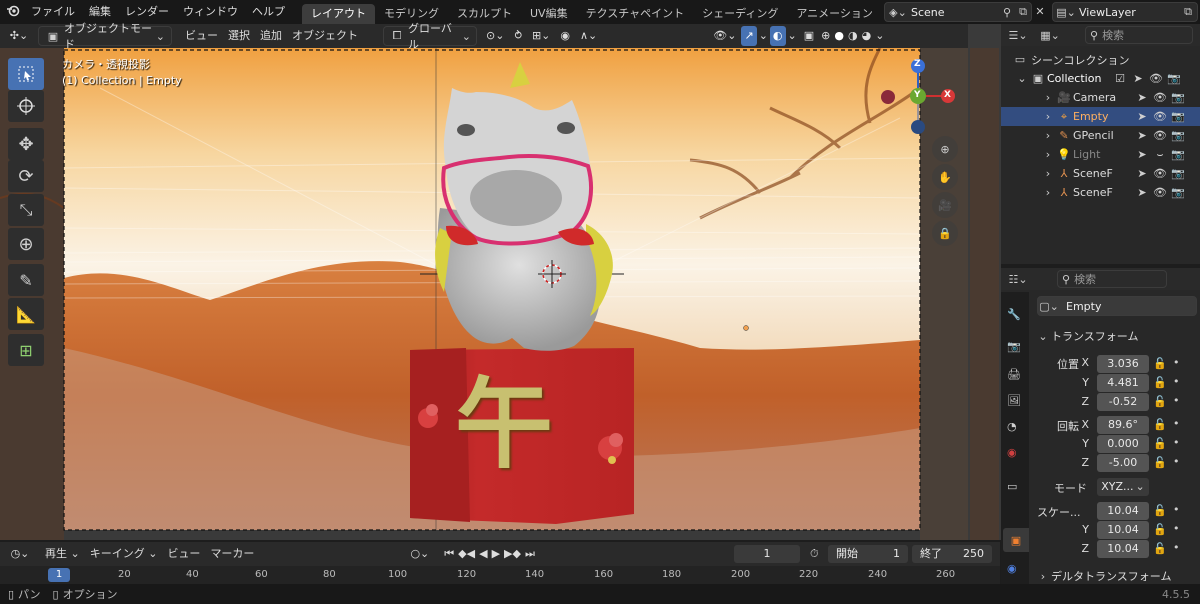 The image size is (1200, 604). Describe the element at coordinates (26, 350) in the screenshot. I see `add-cube-tool: ⊞` at that location.